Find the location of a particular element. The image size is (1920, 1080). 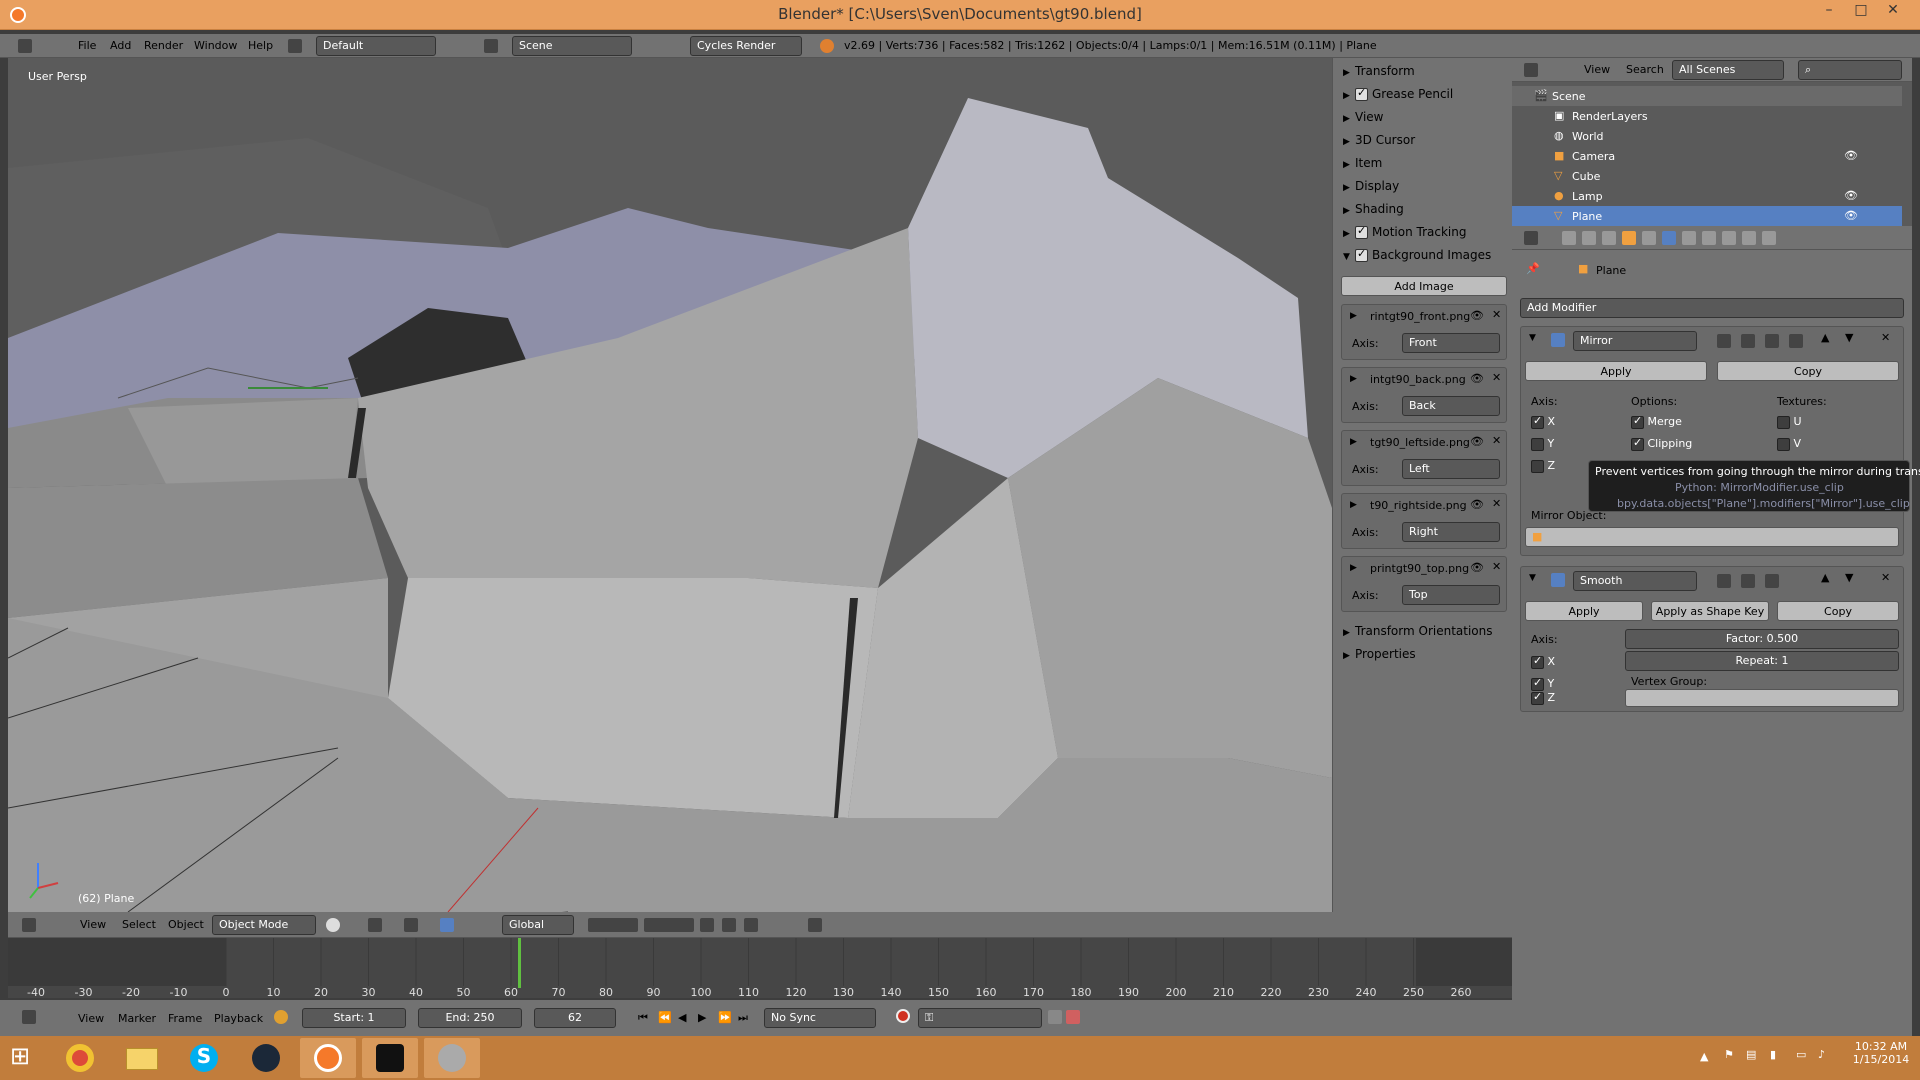

flag-icon: ⚑ is located at coordinates (1729, 1054).